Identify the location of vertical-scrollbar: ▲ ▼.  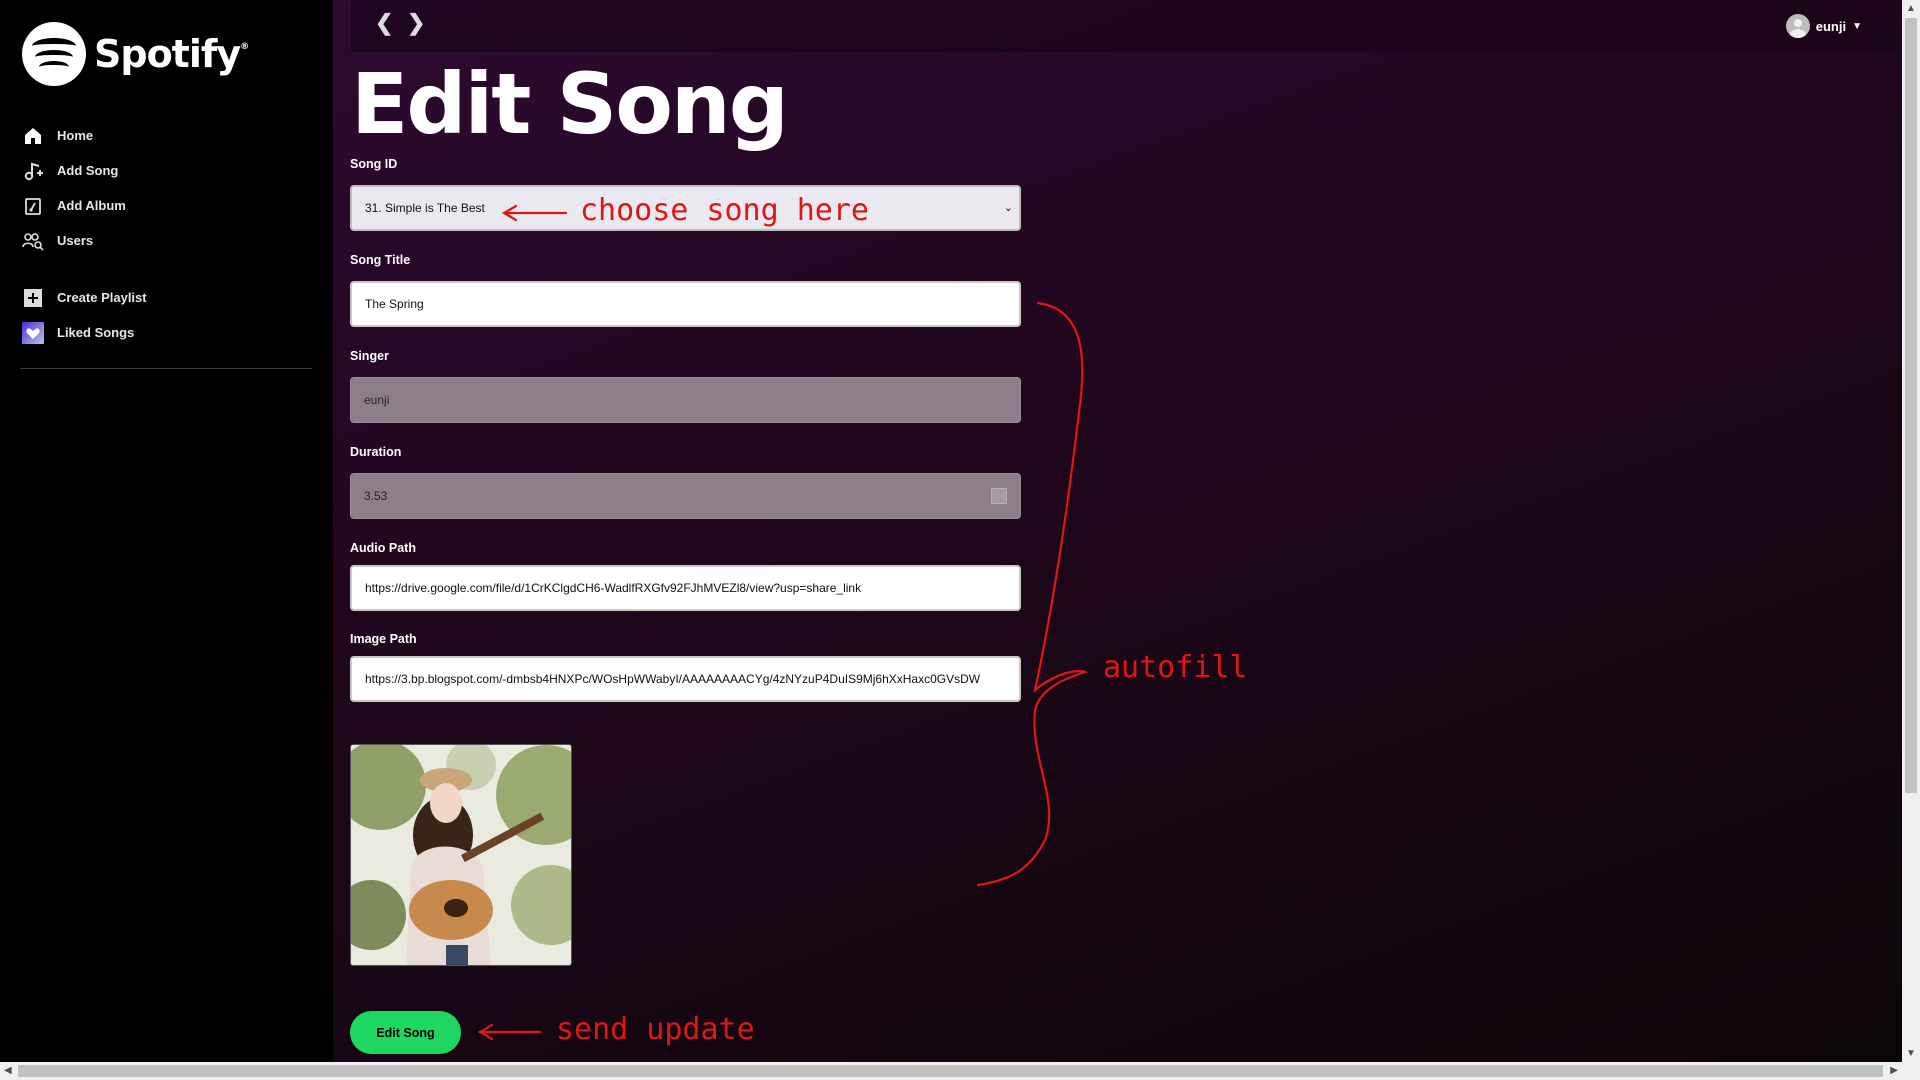
(1911, 531).